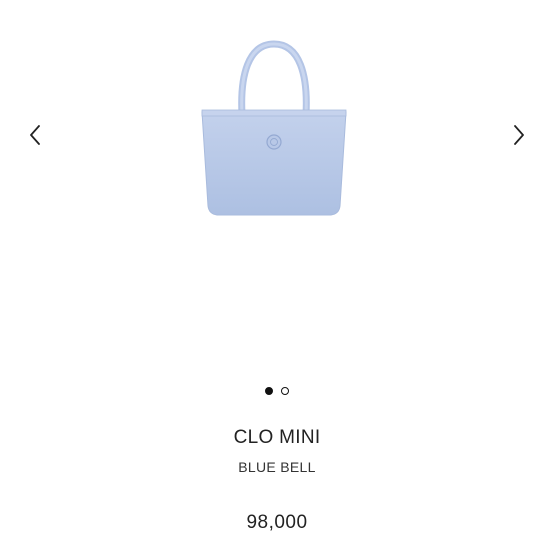 The image size is (554, 554). I want to click on carousel-pagination, so click(277, 391).